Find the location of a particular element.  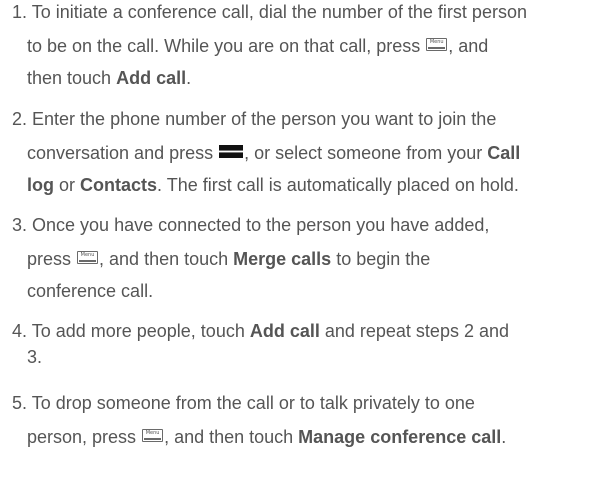

ui-term: Manage conference call is located at coordinates (400, 437).